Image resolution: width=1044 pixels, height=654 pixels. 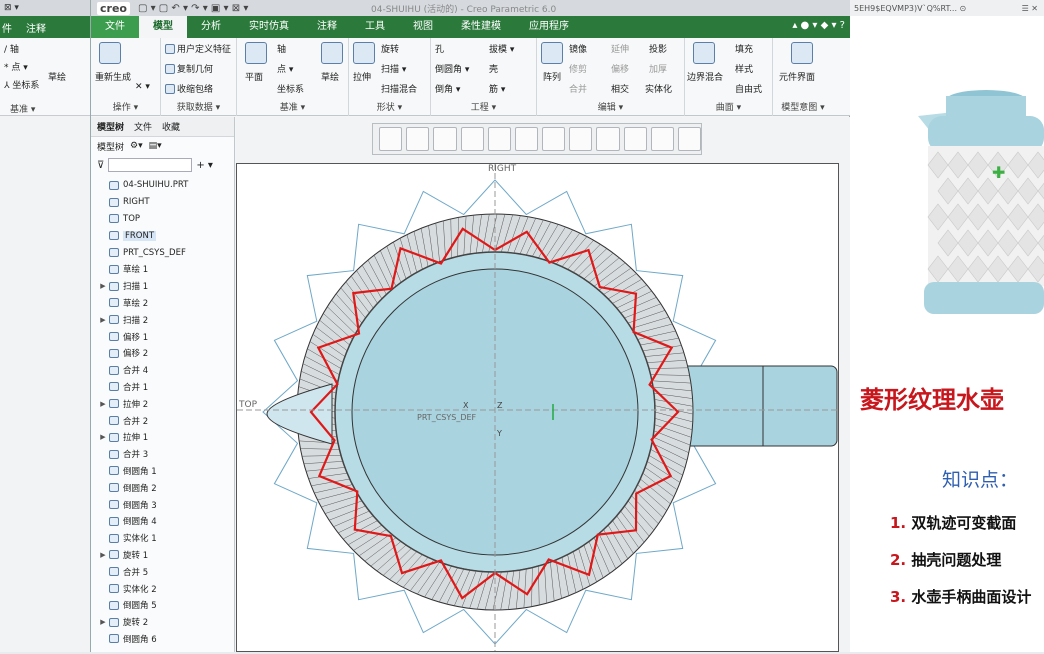 What do you see at coordinates (110, 53) in the screenshot?
I see `regenerate-icon` at bounding box center [110, 53].